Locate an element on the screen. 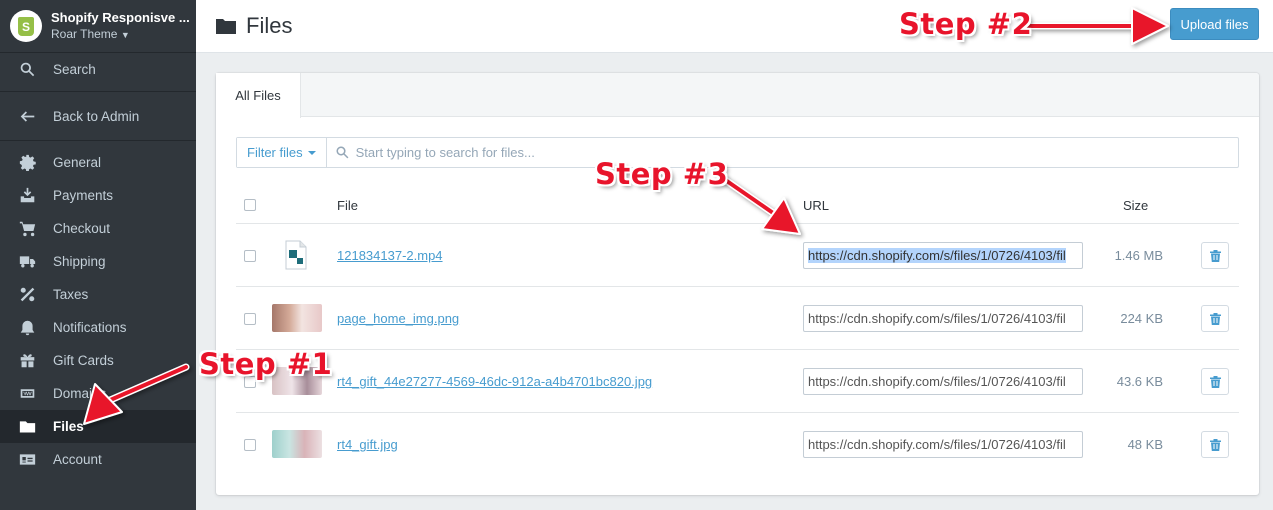  gift-icon is located at coordinates (27, 361).